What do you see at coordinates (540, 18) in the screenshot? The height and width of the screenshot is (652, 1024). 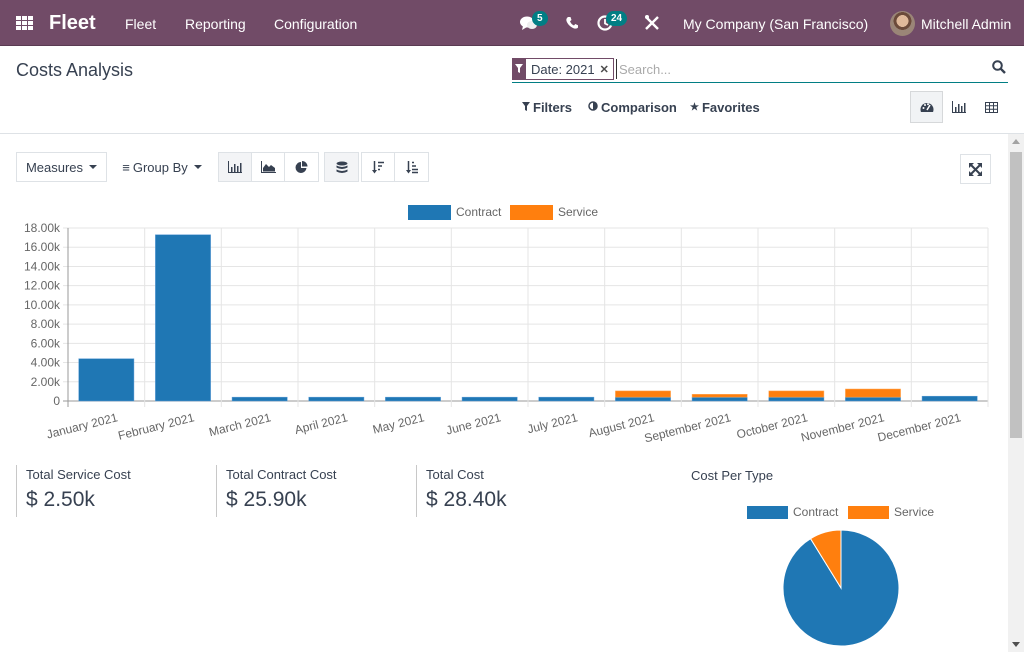 I see `messages-badge: 5` at bounding box center [540, 18].